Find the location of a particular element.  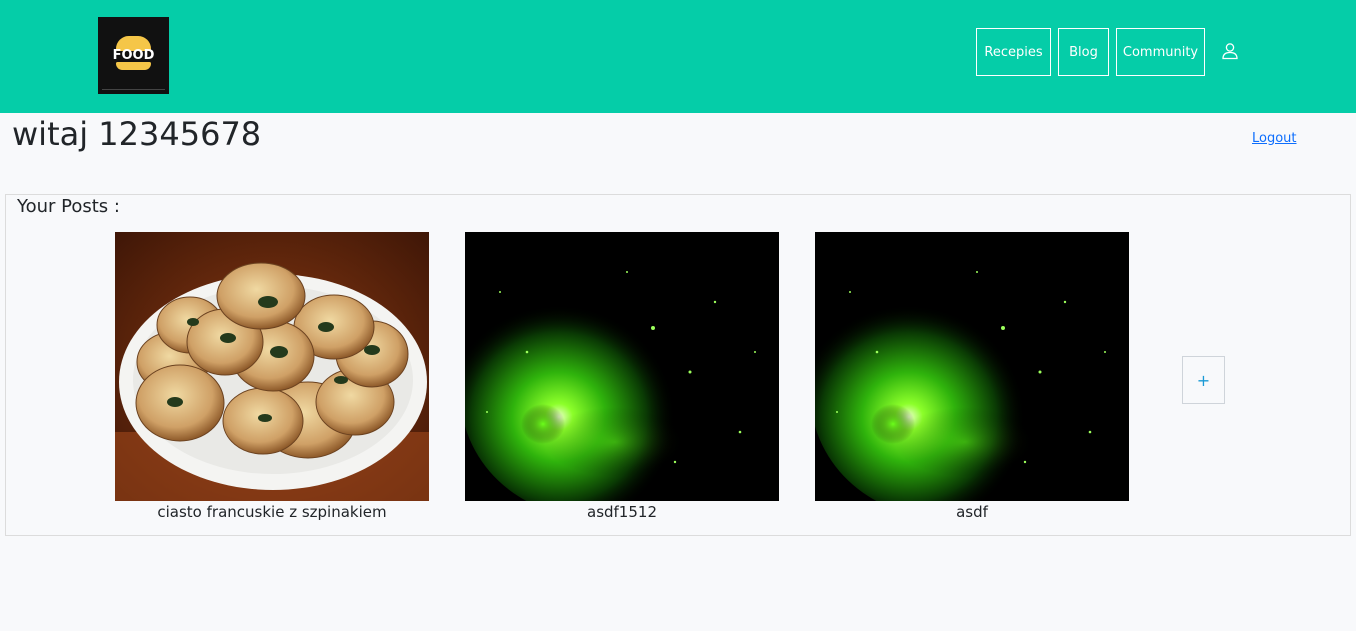

nav-blog-button: Blog is located at coordinates (1083, 52).